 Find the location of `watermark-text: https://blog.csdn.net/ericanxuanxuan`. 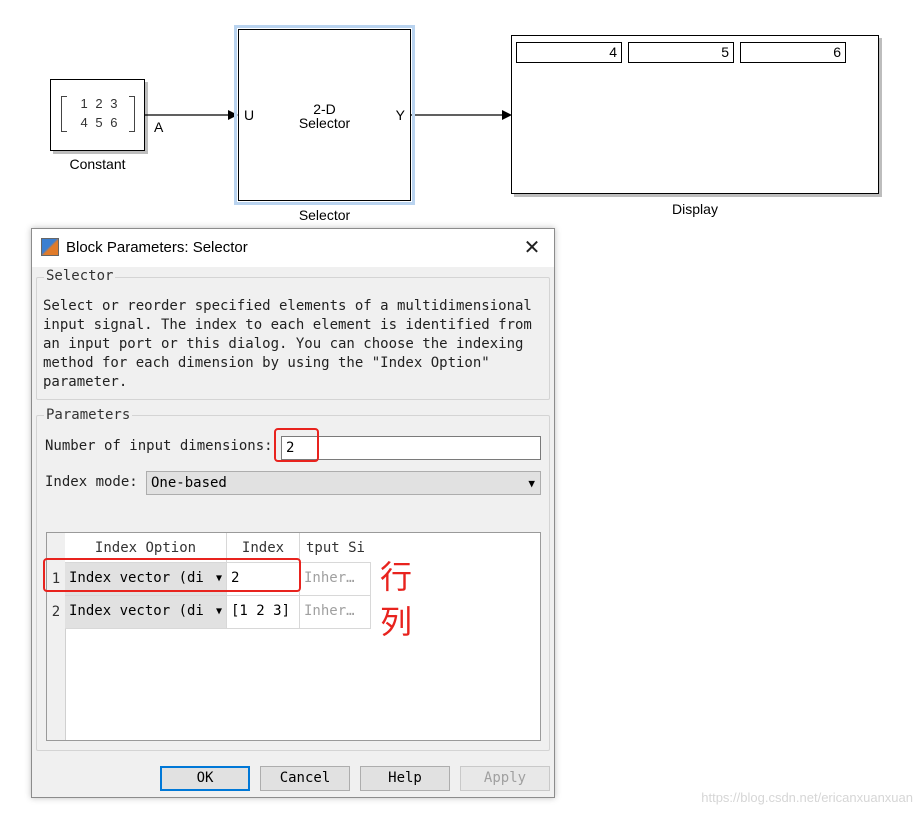

watermark-text: https://blog.csdn.net/ericanxuanxuan is located at coordinates (807, 797).